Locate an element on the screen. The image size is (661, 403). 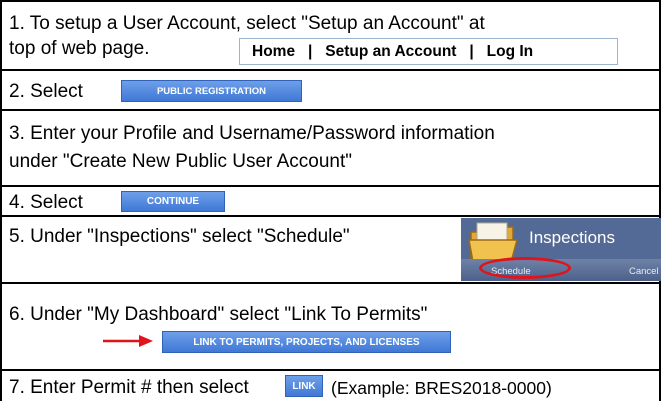
step-4-text: 4. Select is located at coordinates (46, 202).